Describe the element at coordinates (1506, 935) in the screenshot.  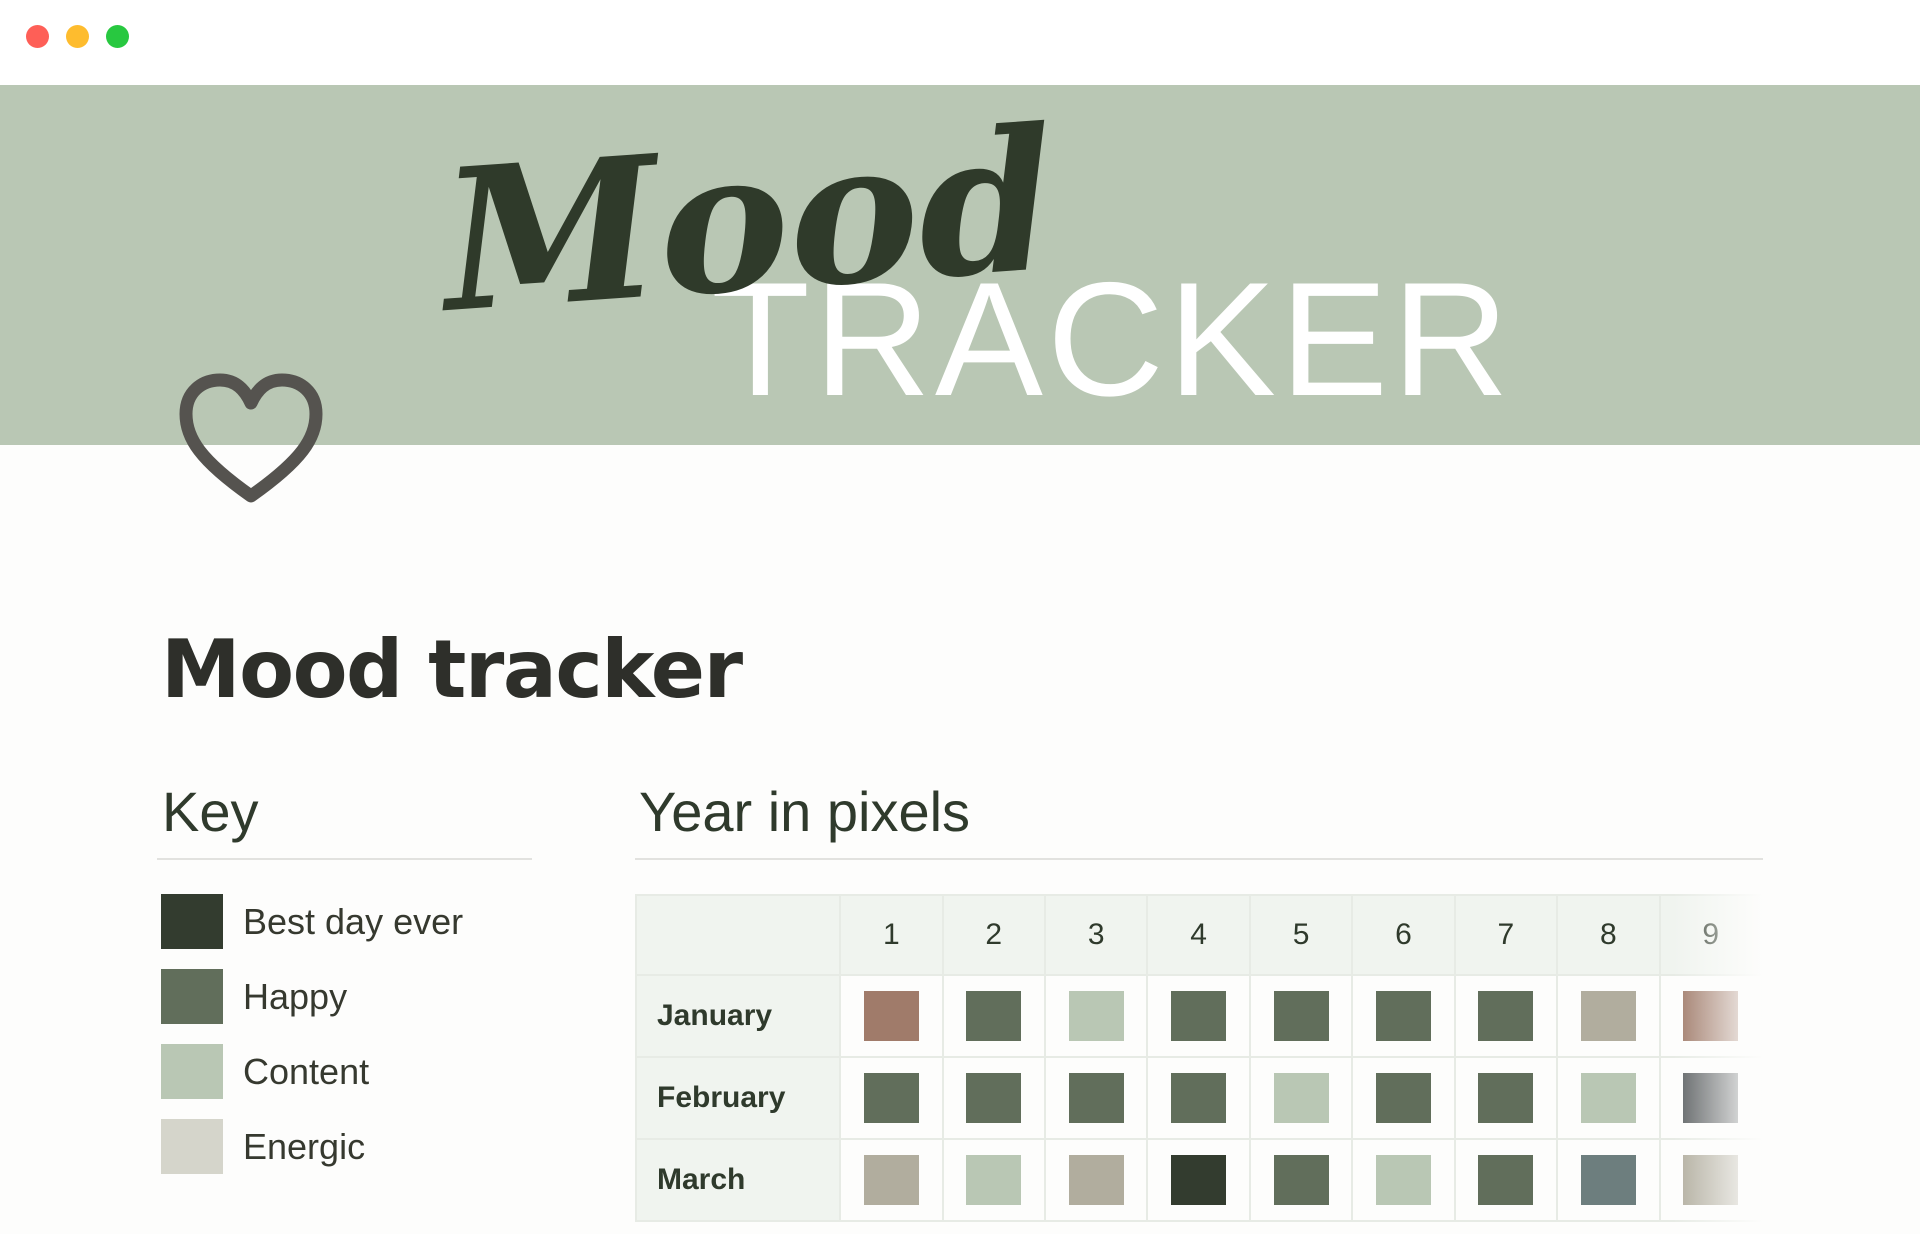
I see `day-column-header: 7` at that location.